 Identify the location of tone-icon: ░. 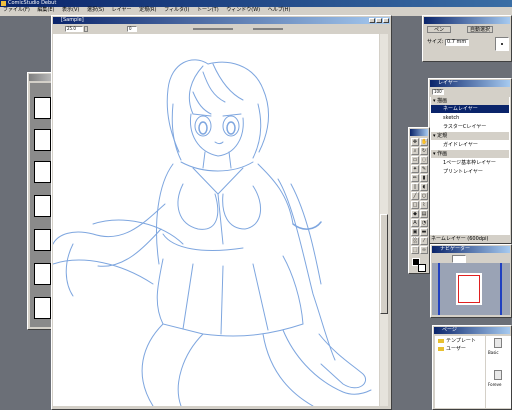
(415, 241).